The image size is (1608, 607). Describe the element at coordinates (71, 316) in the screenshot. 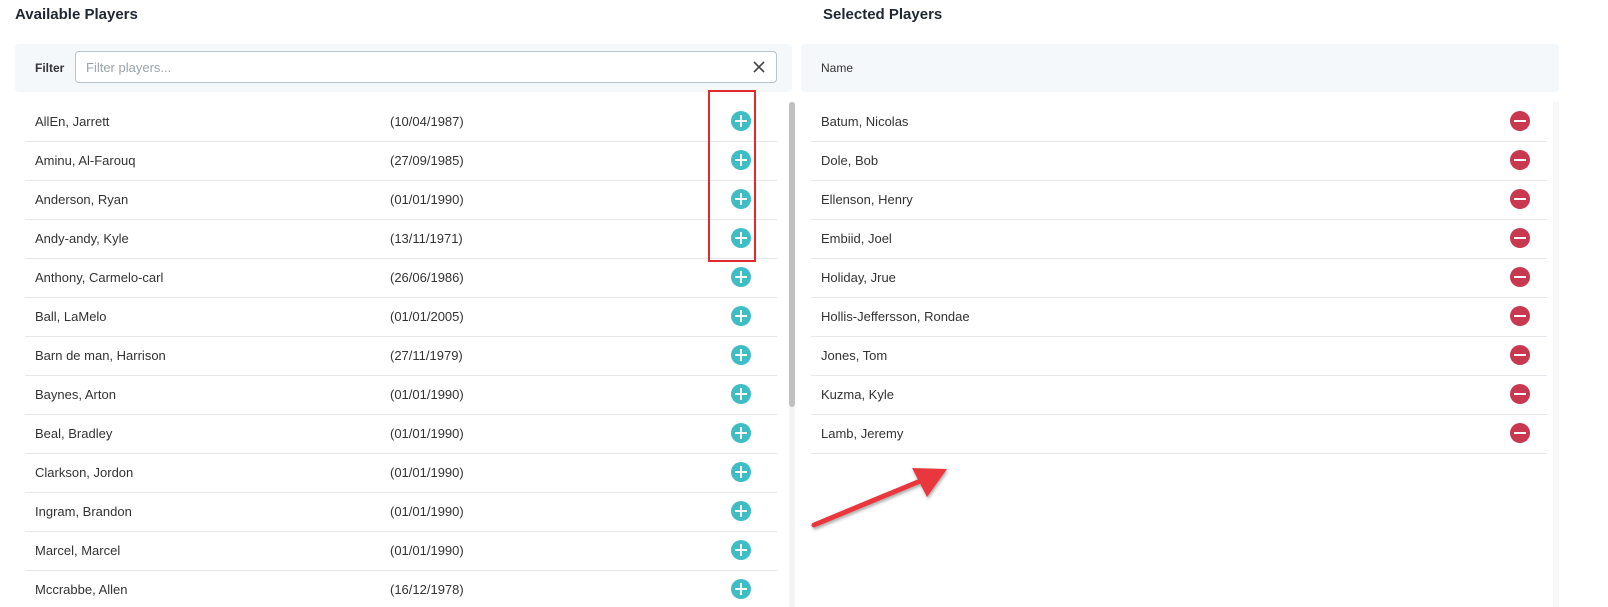

I see `player-name: Ball, LaMelo` at that location.